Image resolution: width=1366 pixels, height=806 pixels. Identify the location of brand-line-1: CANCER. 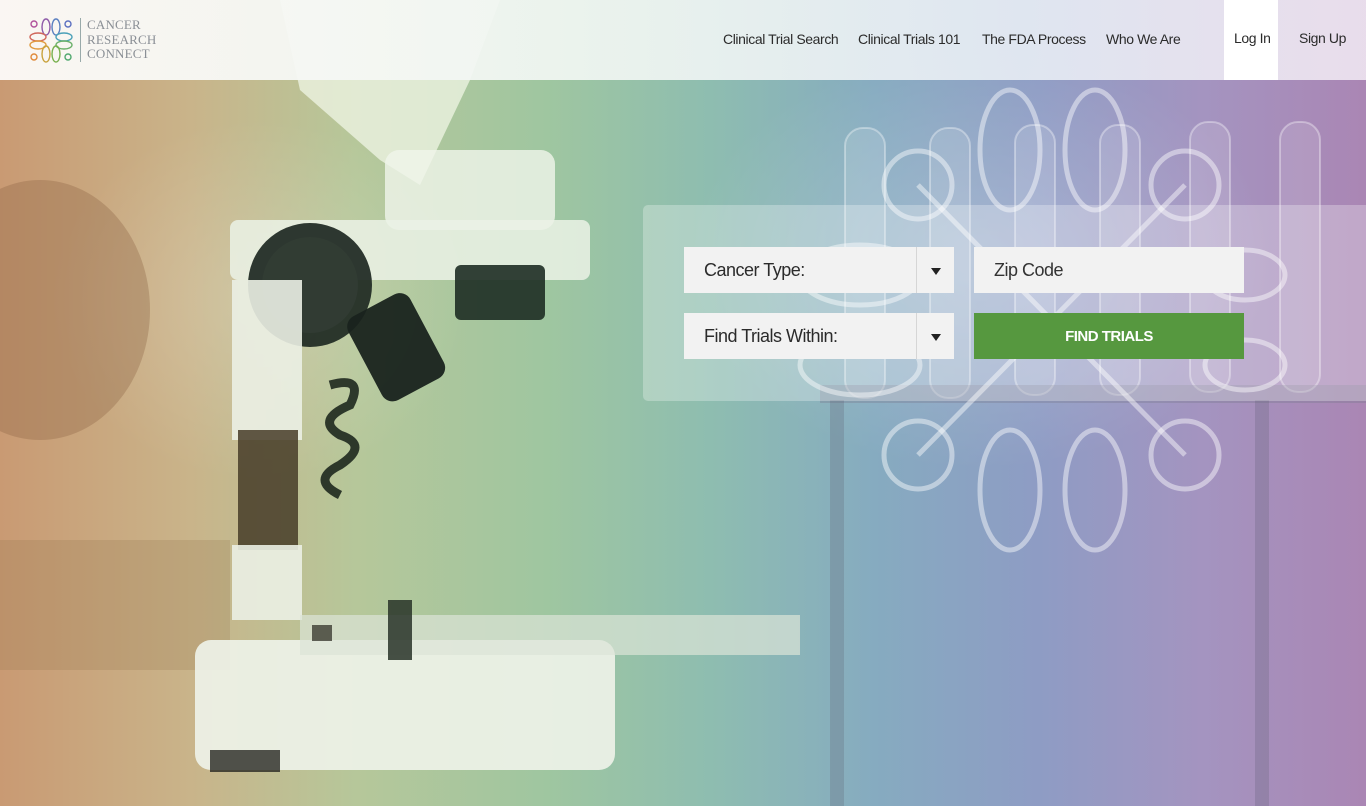
(114, 25).